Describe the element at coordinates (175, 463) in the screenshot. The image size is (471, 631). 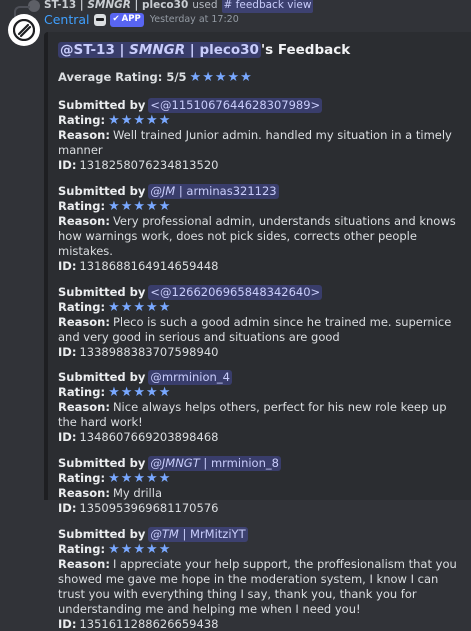
I see `submitter-role: @JMNGT` at that location.